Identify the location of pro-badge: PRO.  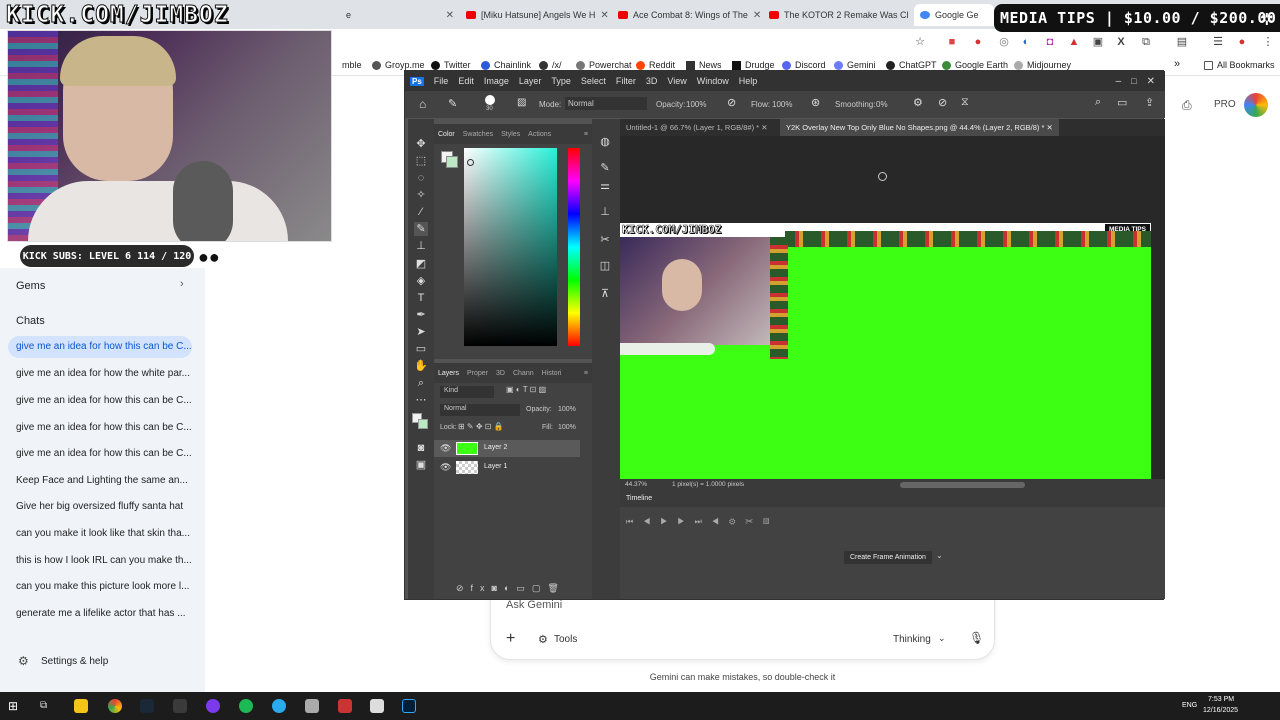
(1225, 104).